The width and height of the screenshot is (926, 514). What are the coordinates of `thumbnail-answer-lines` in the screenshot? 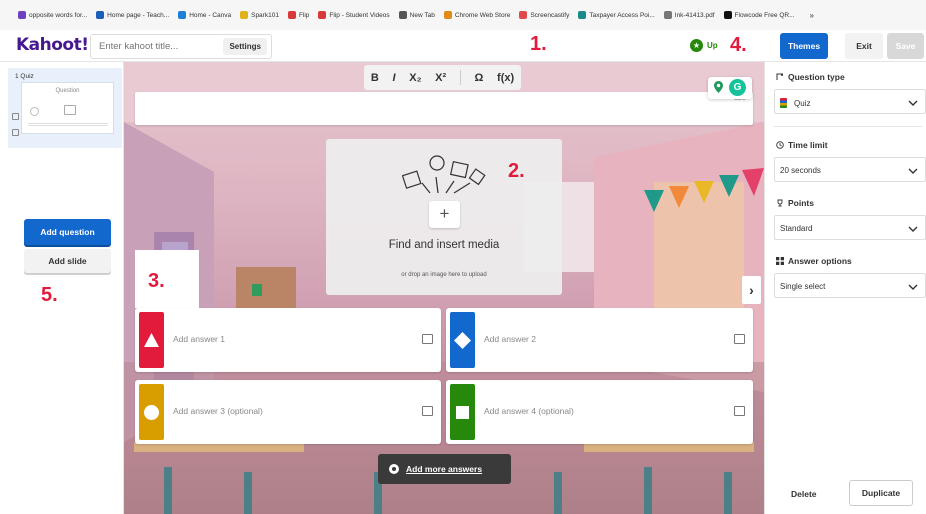 It's located at (68, 124).